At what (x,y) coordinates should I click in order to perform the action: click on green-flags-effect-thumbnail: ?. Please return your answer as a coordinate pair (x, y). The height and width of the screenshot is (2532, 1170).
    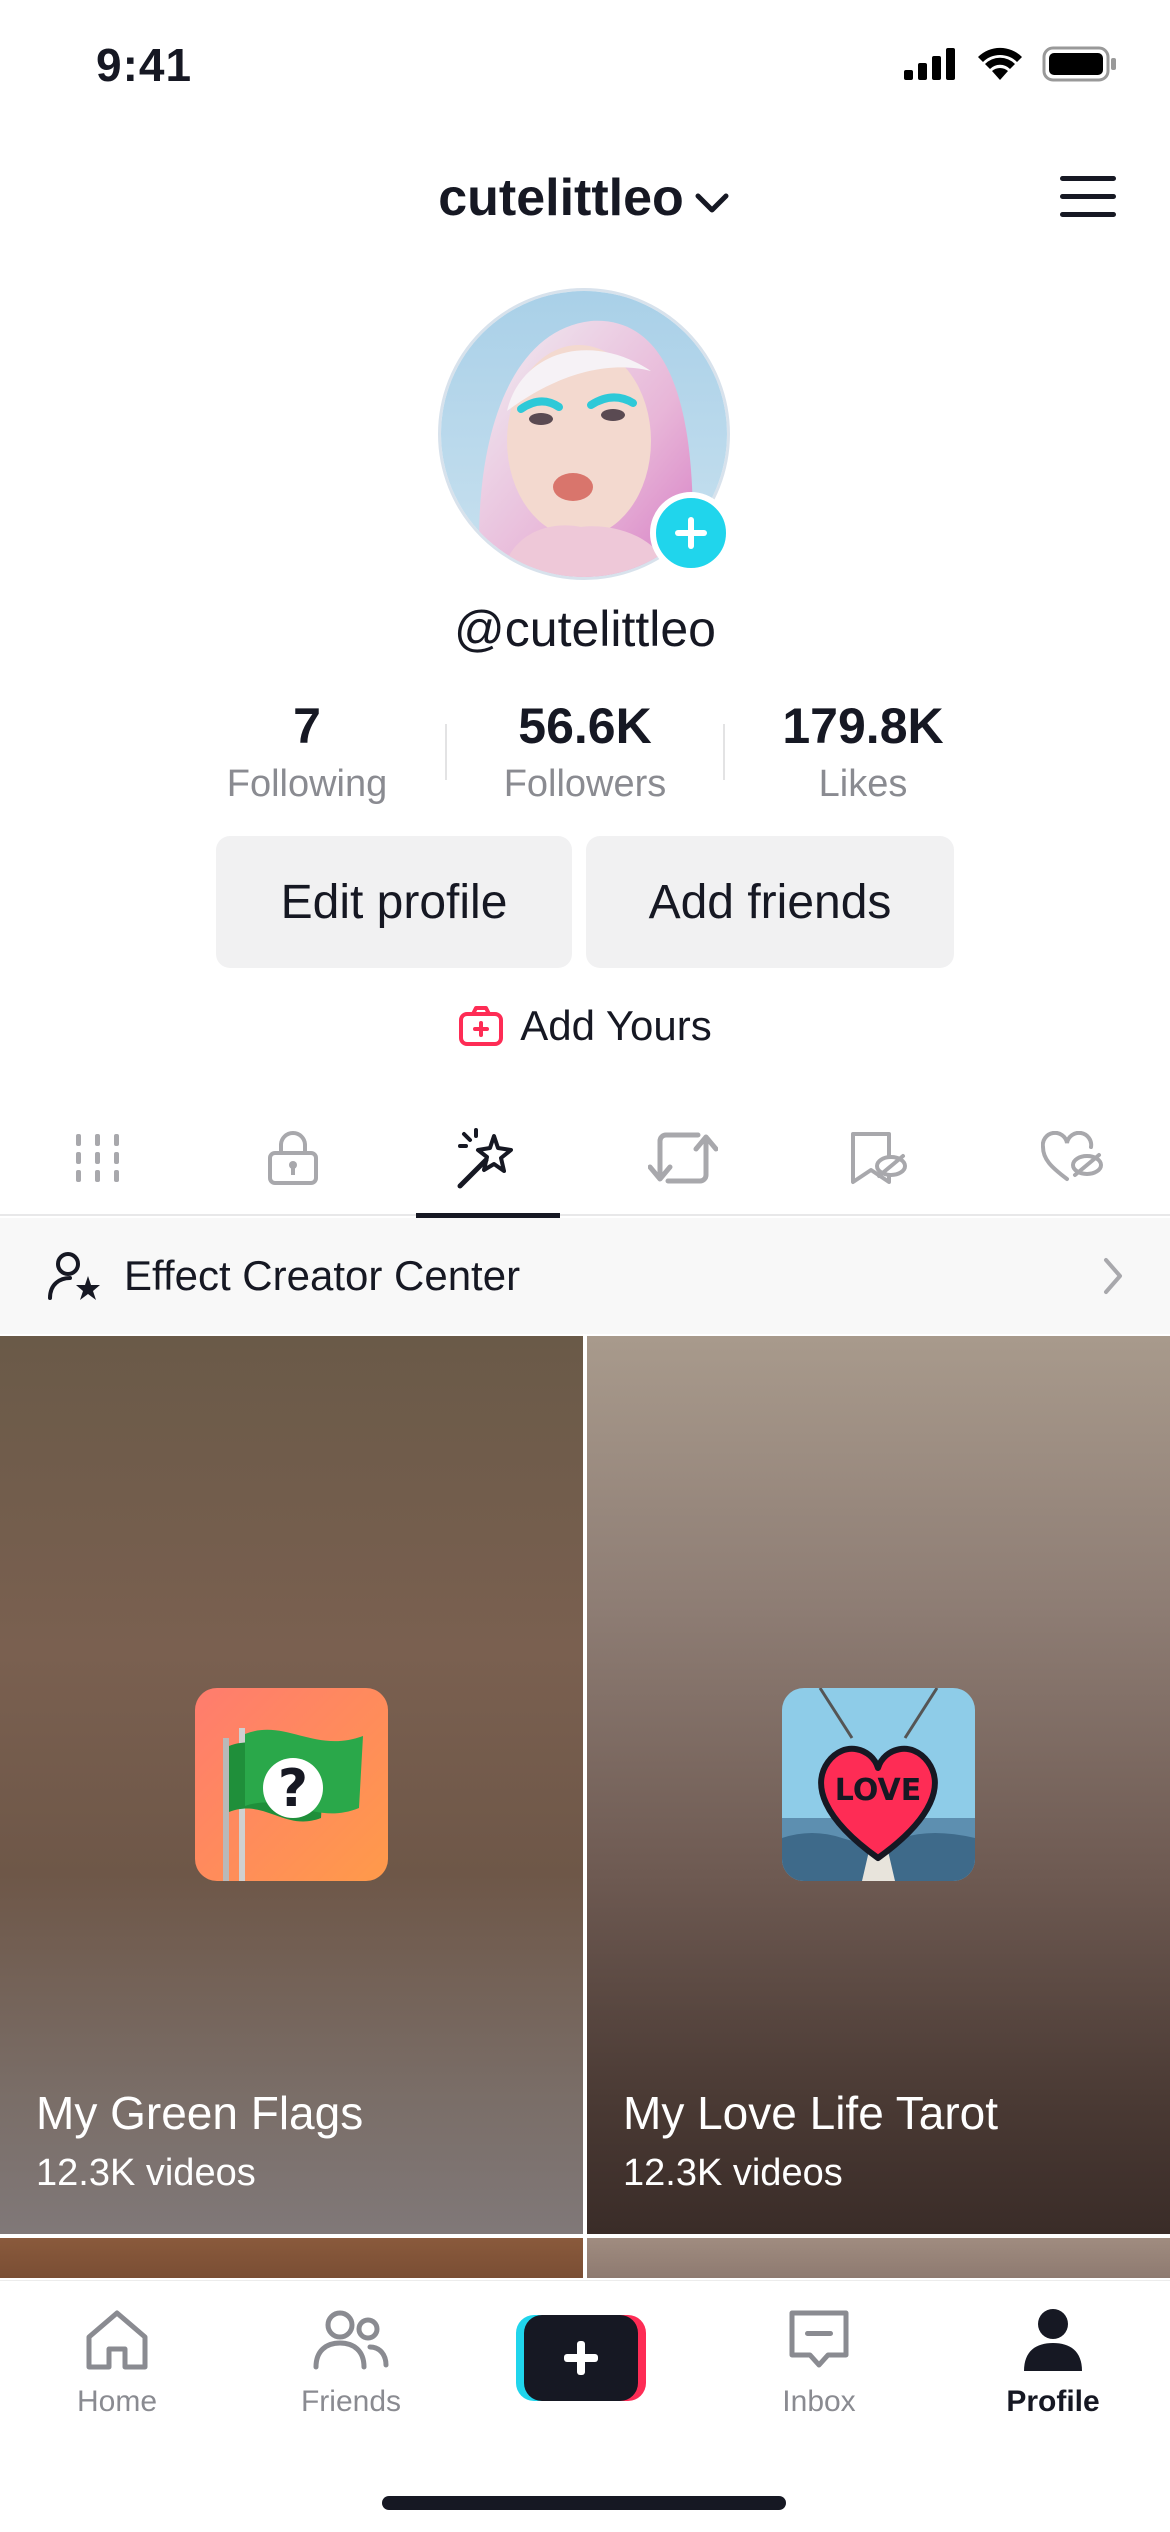
    Looking at the image, I should click on (291, 1784).